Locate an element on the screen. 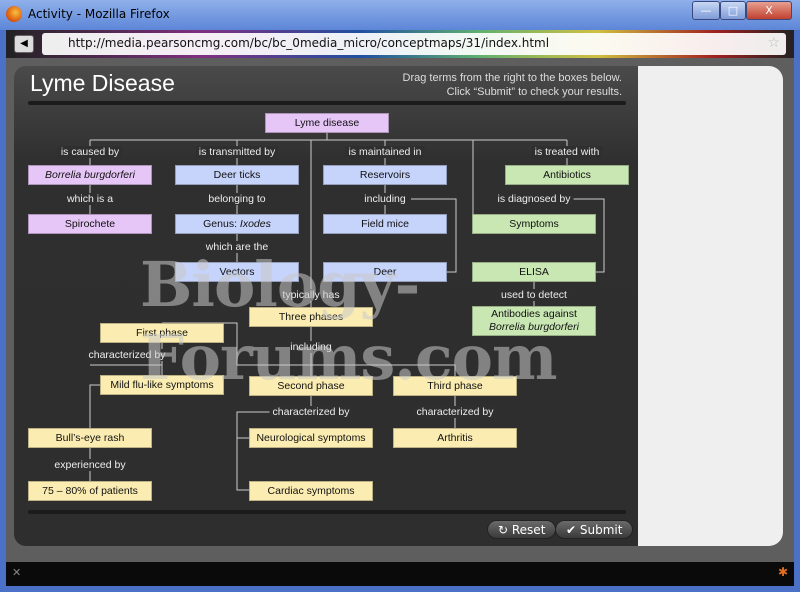 Image resolution: width=800 pixels, height=592 pixels. genus-name: Ixodes is located at coordinates (255, 224).